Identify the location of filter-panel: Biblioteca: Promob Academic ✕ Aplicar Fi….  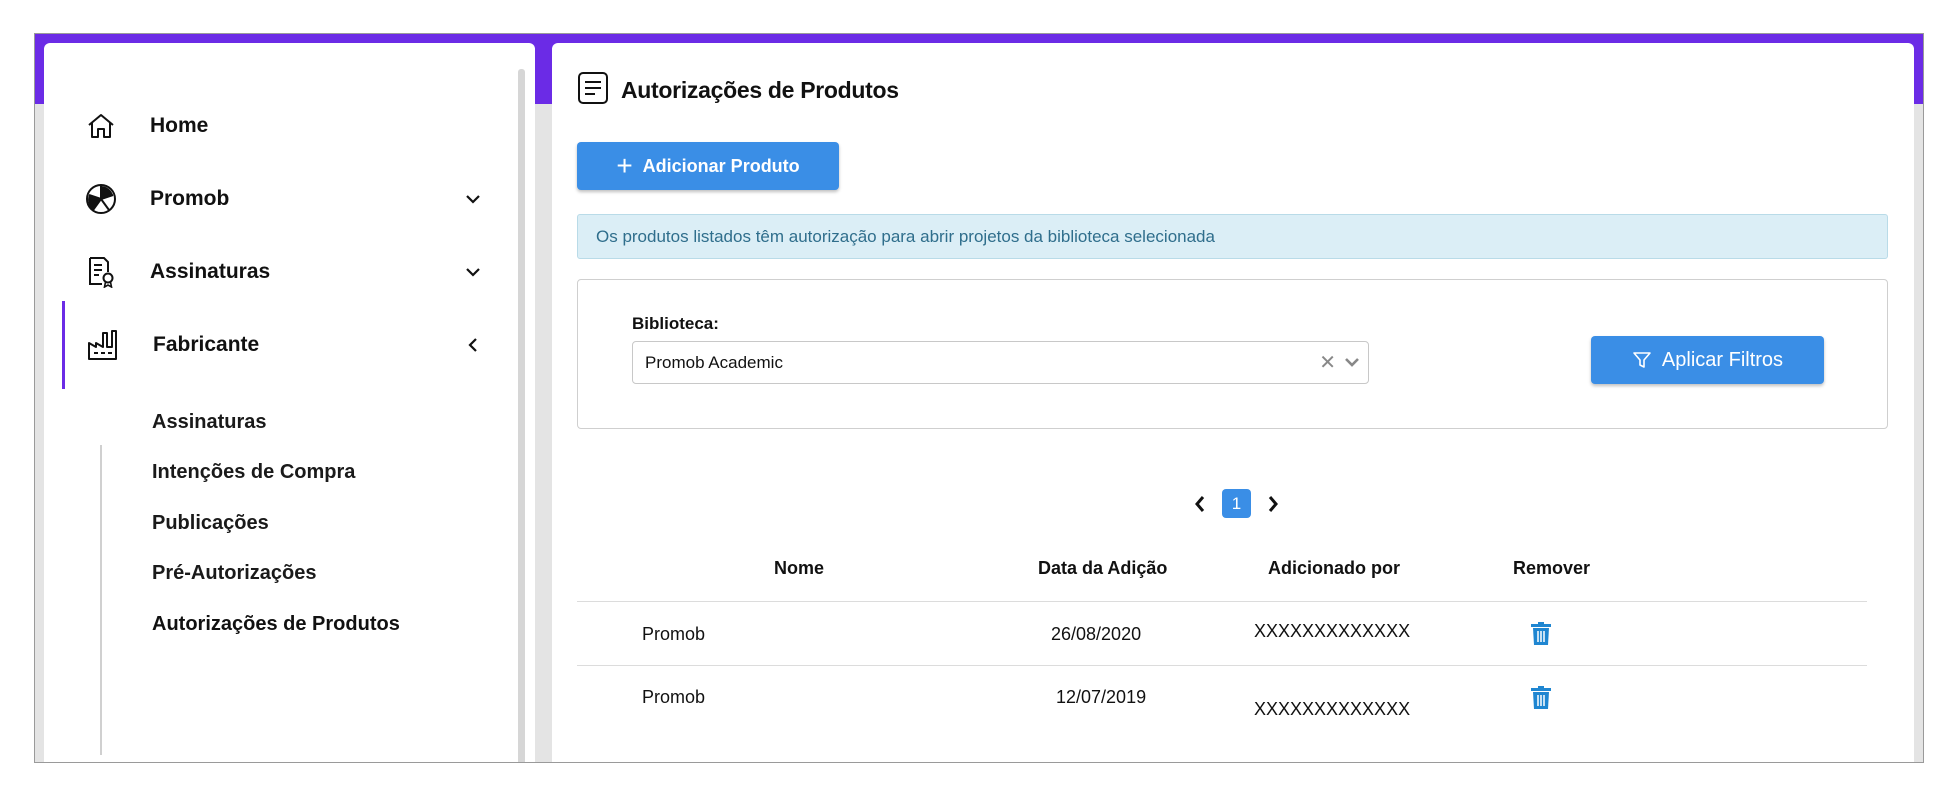
(1232, 354).